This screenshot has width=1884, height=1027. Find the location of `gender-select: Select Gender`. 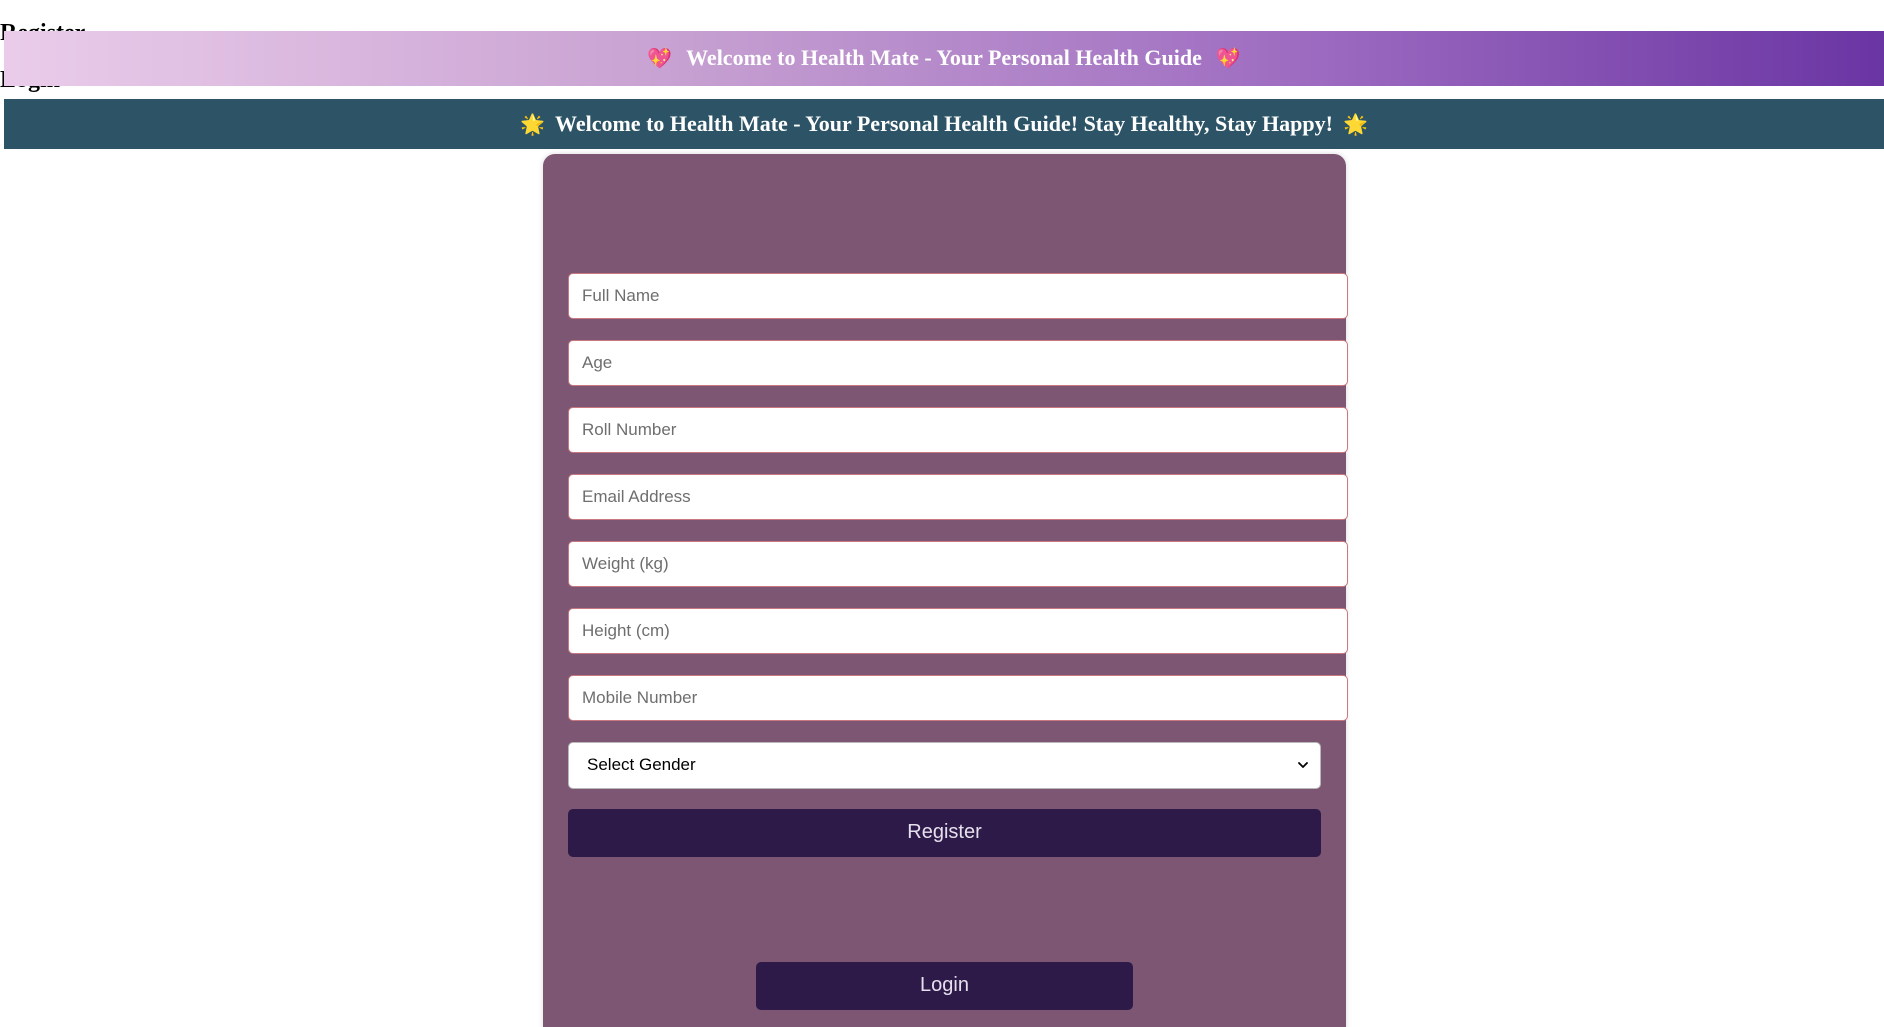

gender-select: Select Gender is located at coordinates (944, 765).